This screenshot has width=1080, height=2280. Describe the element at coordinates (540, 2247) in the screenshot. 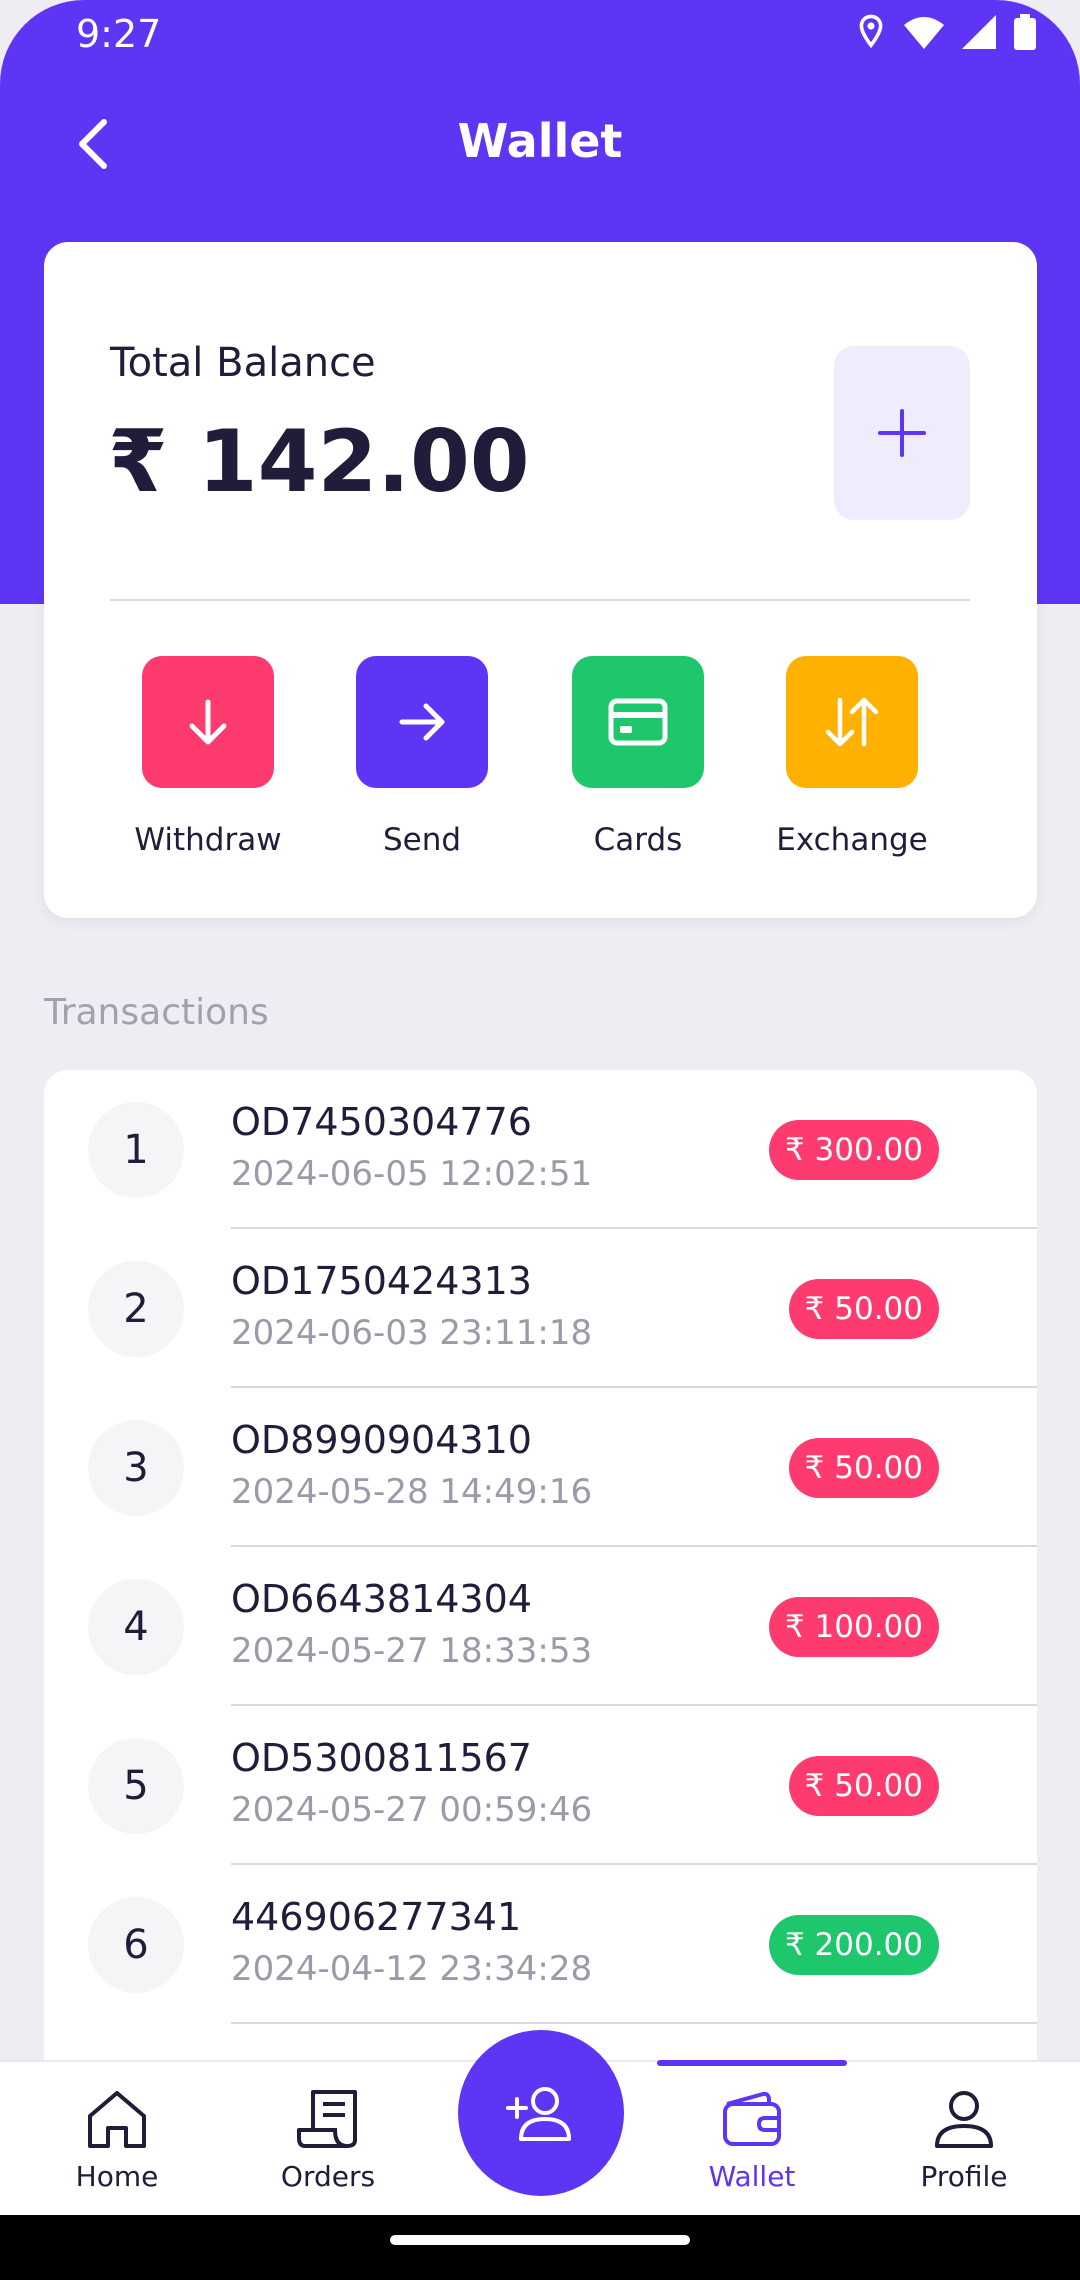

I see `gesture-bar` at that location.